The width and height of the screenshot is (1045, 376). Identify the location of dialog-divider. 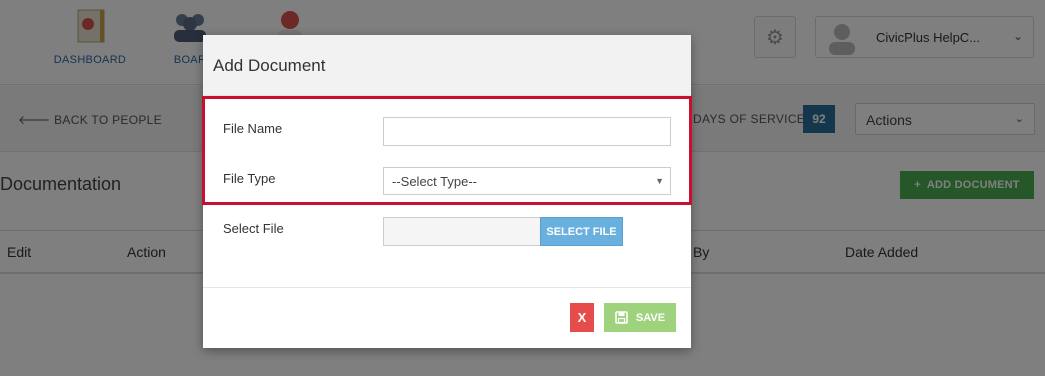
(447, 287).